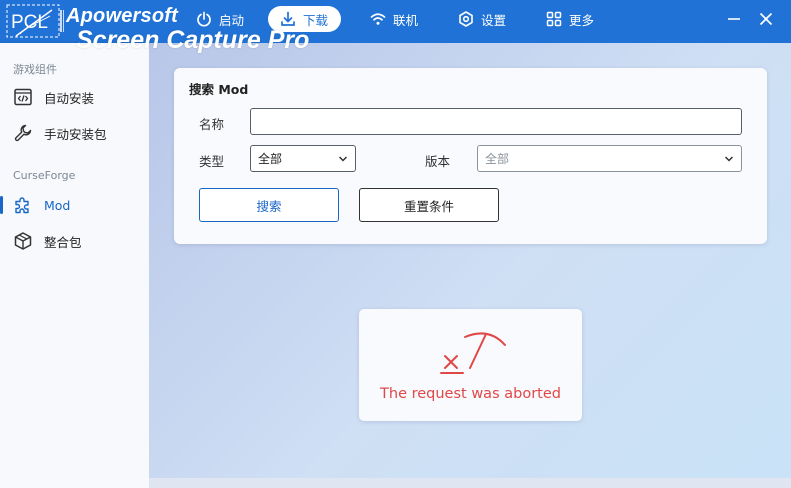 Image resolution: width=791 pixels, height=488 pixels. I want to click on sidebar-item-modpack: 整合包, so click(74, 241).